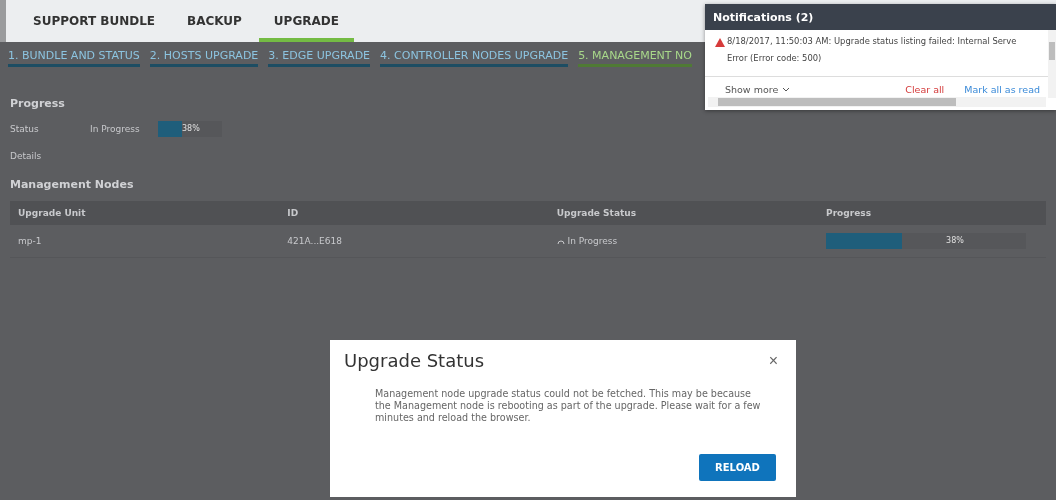  Describe the element at coordinates (683, 213) in the screenshot. I see `column-header: Upgrade Status` at that location.